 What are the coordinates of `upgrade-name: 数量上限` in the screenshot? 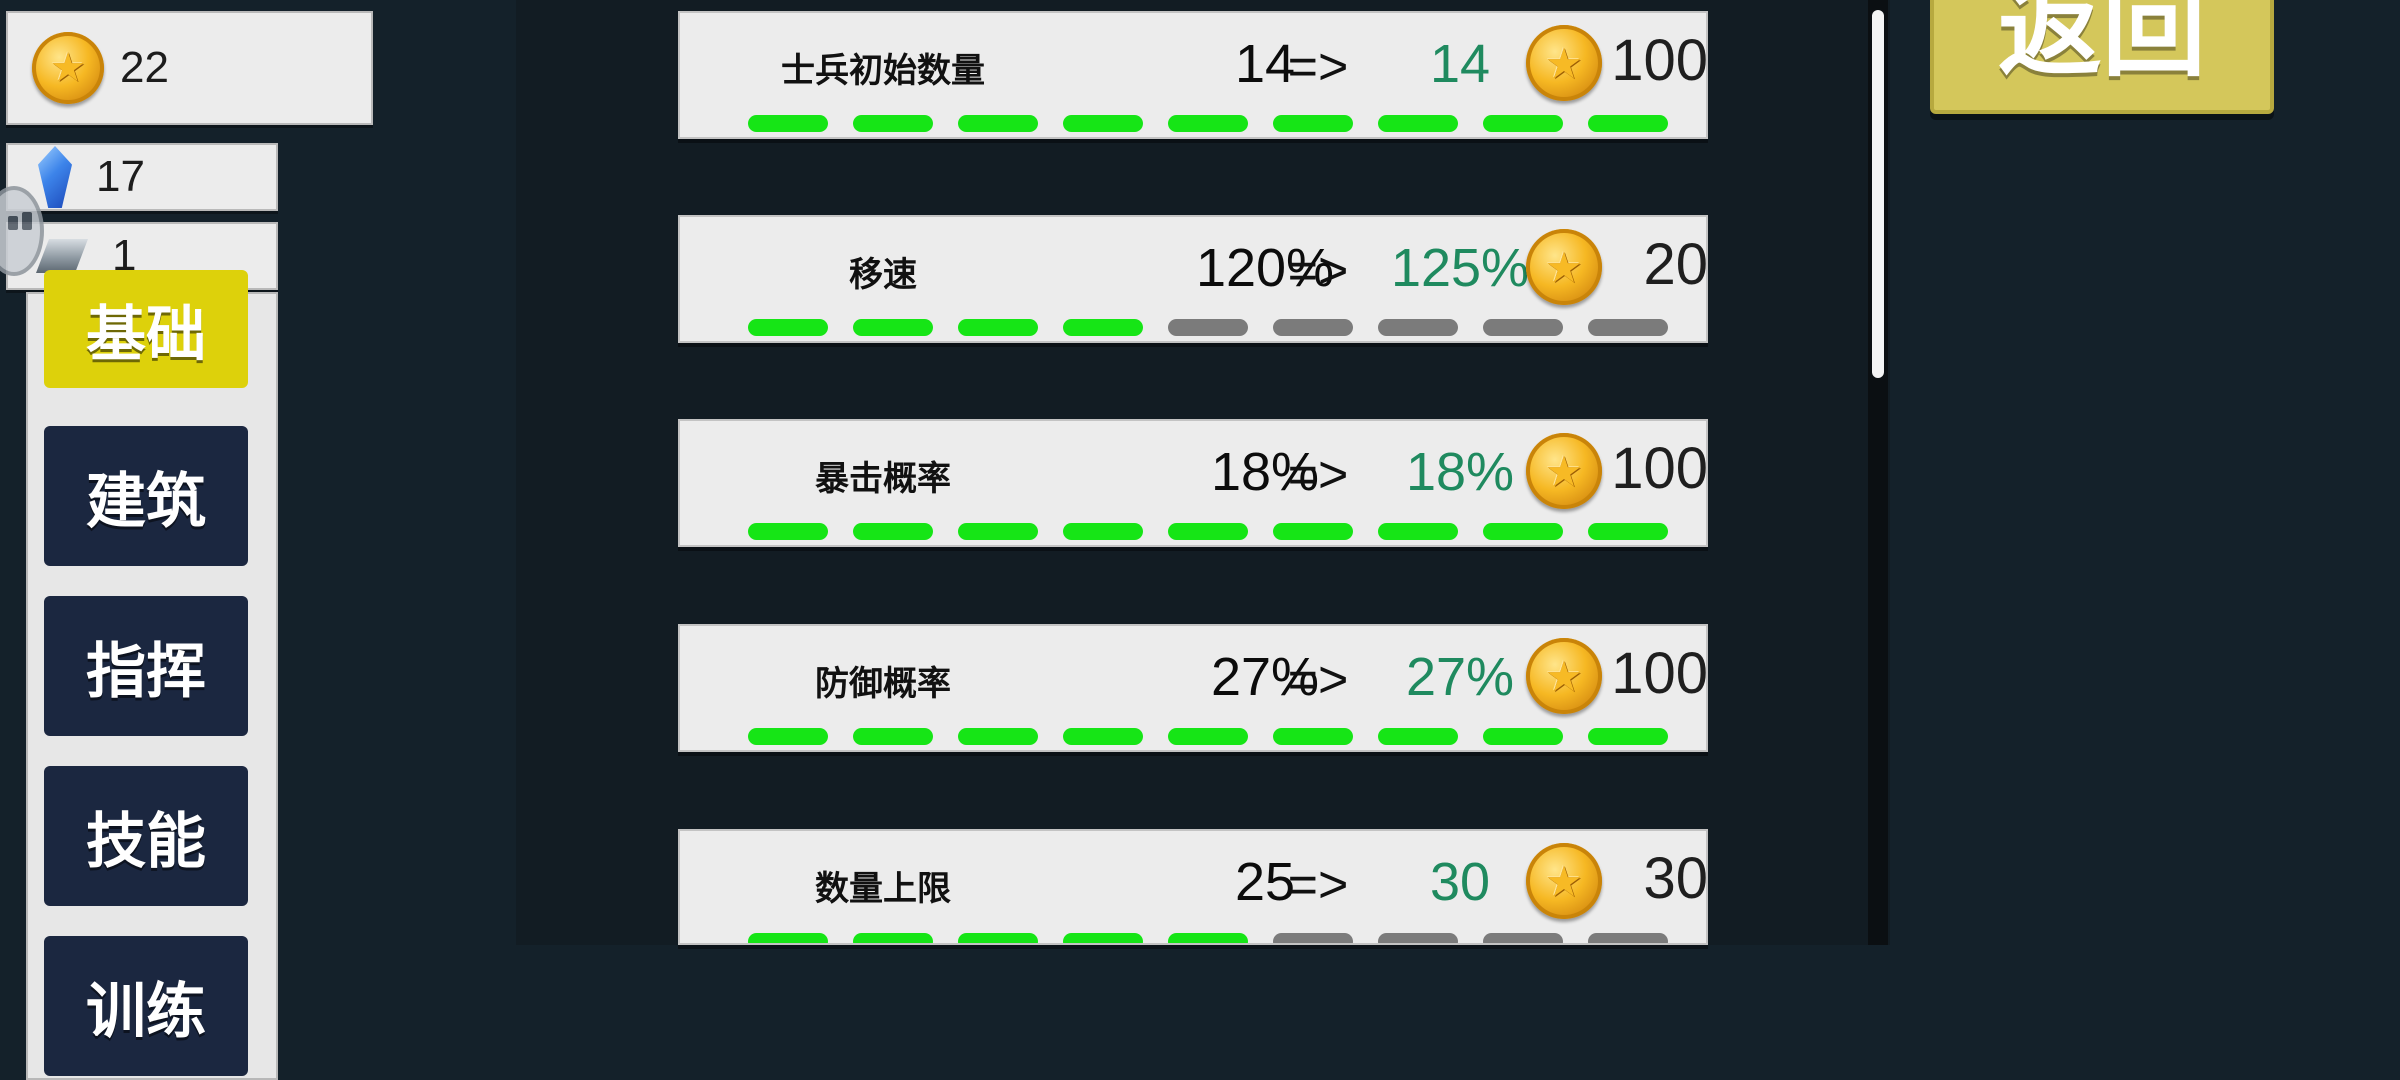 It's located at (883, 889).